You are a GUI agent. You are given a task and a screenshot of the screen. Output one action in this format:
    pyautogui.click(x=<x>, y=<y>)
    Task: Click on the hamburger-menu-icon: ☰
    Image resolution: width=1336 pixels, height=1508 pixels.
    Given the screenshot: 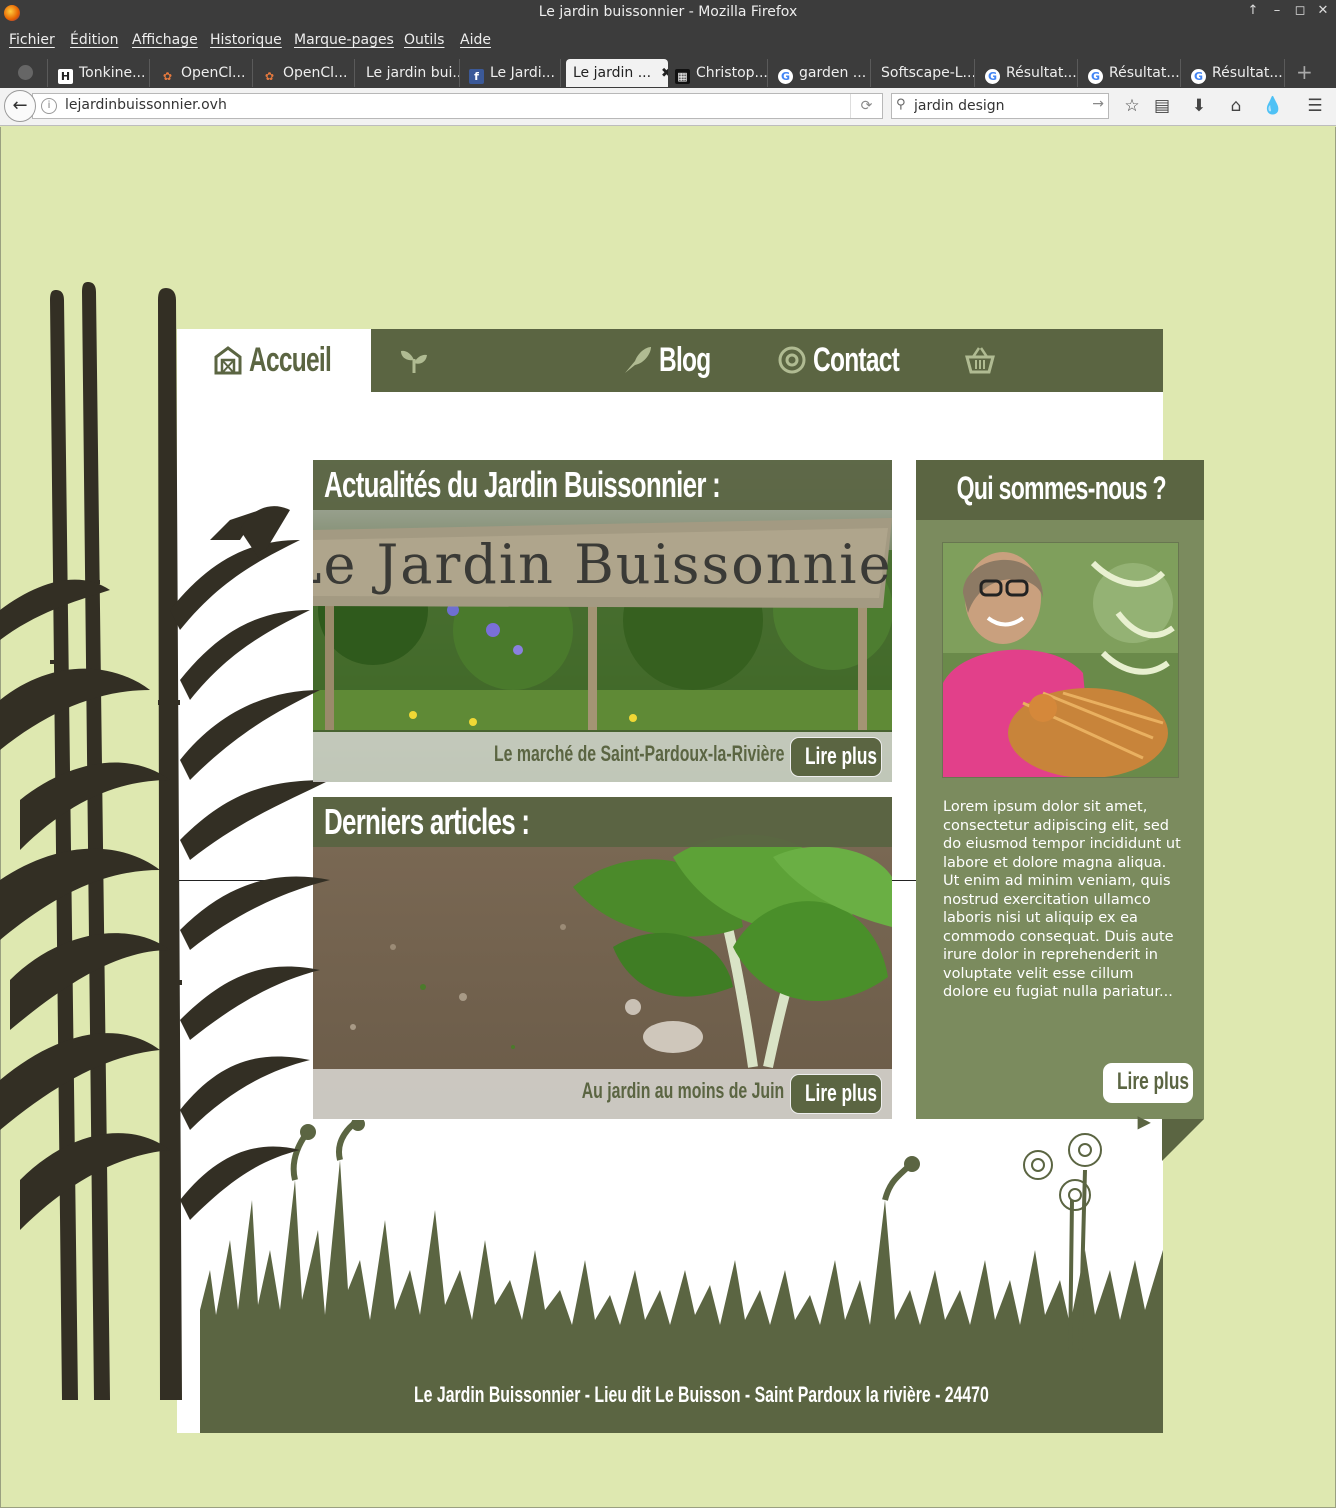 What is the action you would take?
    pyautogui.click(x=1315, y=106)
    